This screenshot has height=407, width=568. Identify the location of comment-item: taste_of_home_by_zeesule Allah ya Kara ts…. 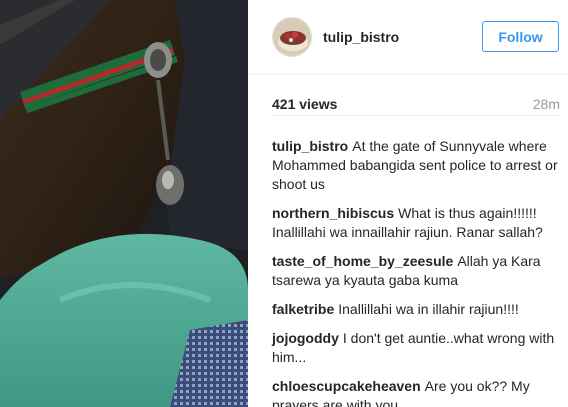
(418, 271).